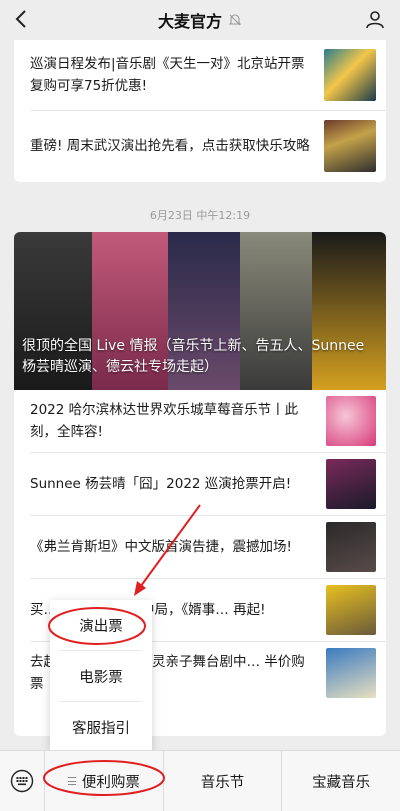 This screenshot has width=400, height=811. I want to click on menu-item-show-tickets: 演出票, so click(101, 625).